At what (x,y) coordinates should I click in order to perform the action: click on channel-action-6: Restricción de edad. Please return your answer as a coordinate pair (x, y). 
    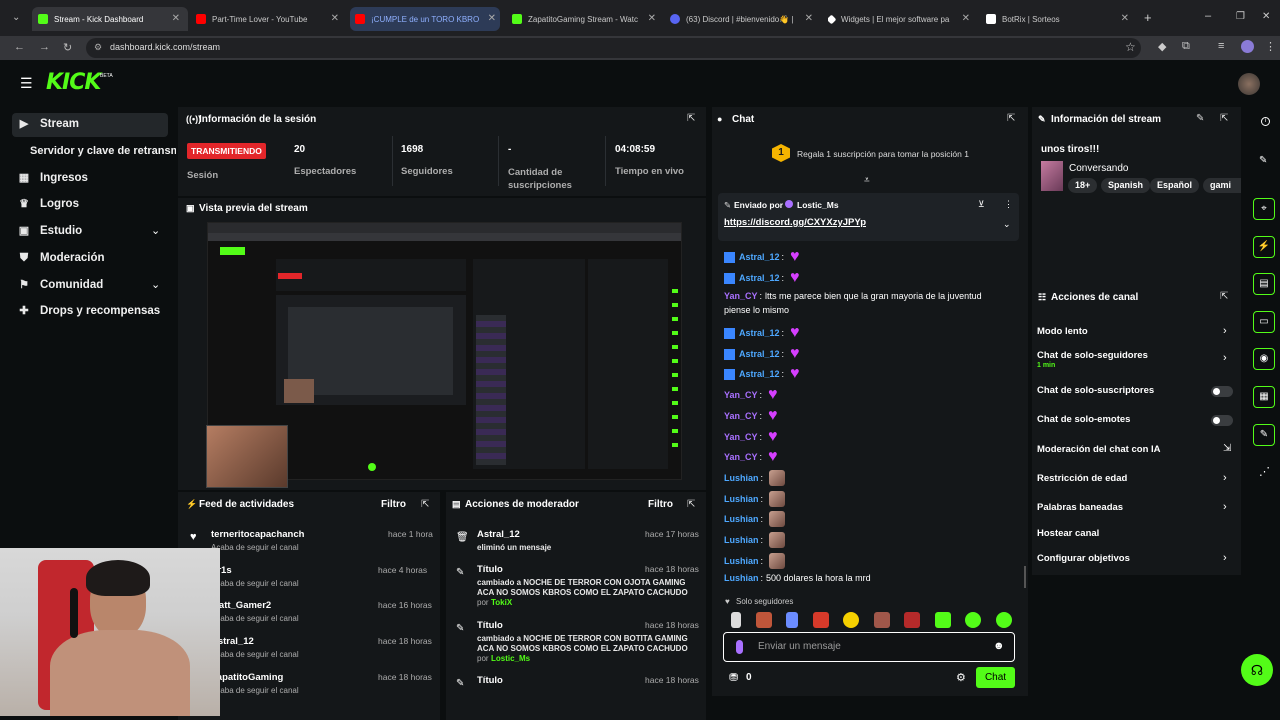
    Looking at the image, I should click on (1082, 478).